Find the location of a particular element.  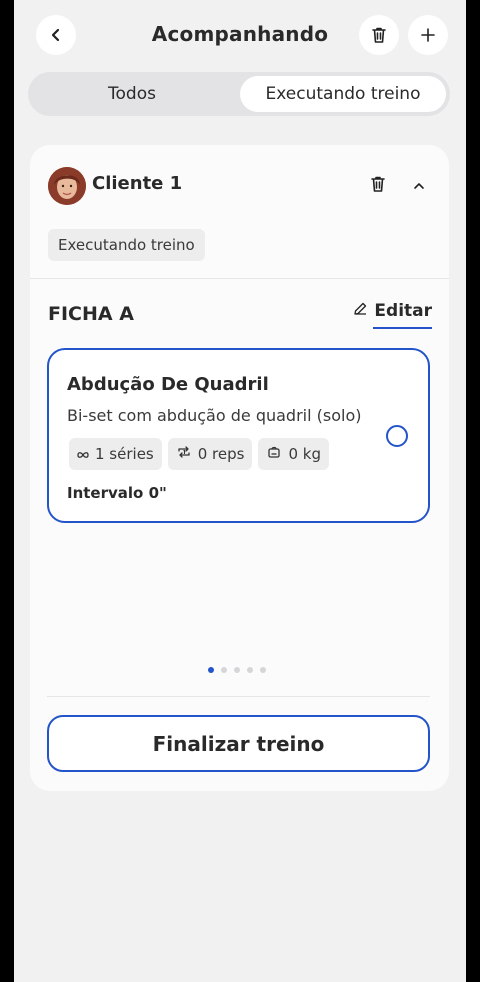

chevron-up-icon is located at coordinates (419, 186).